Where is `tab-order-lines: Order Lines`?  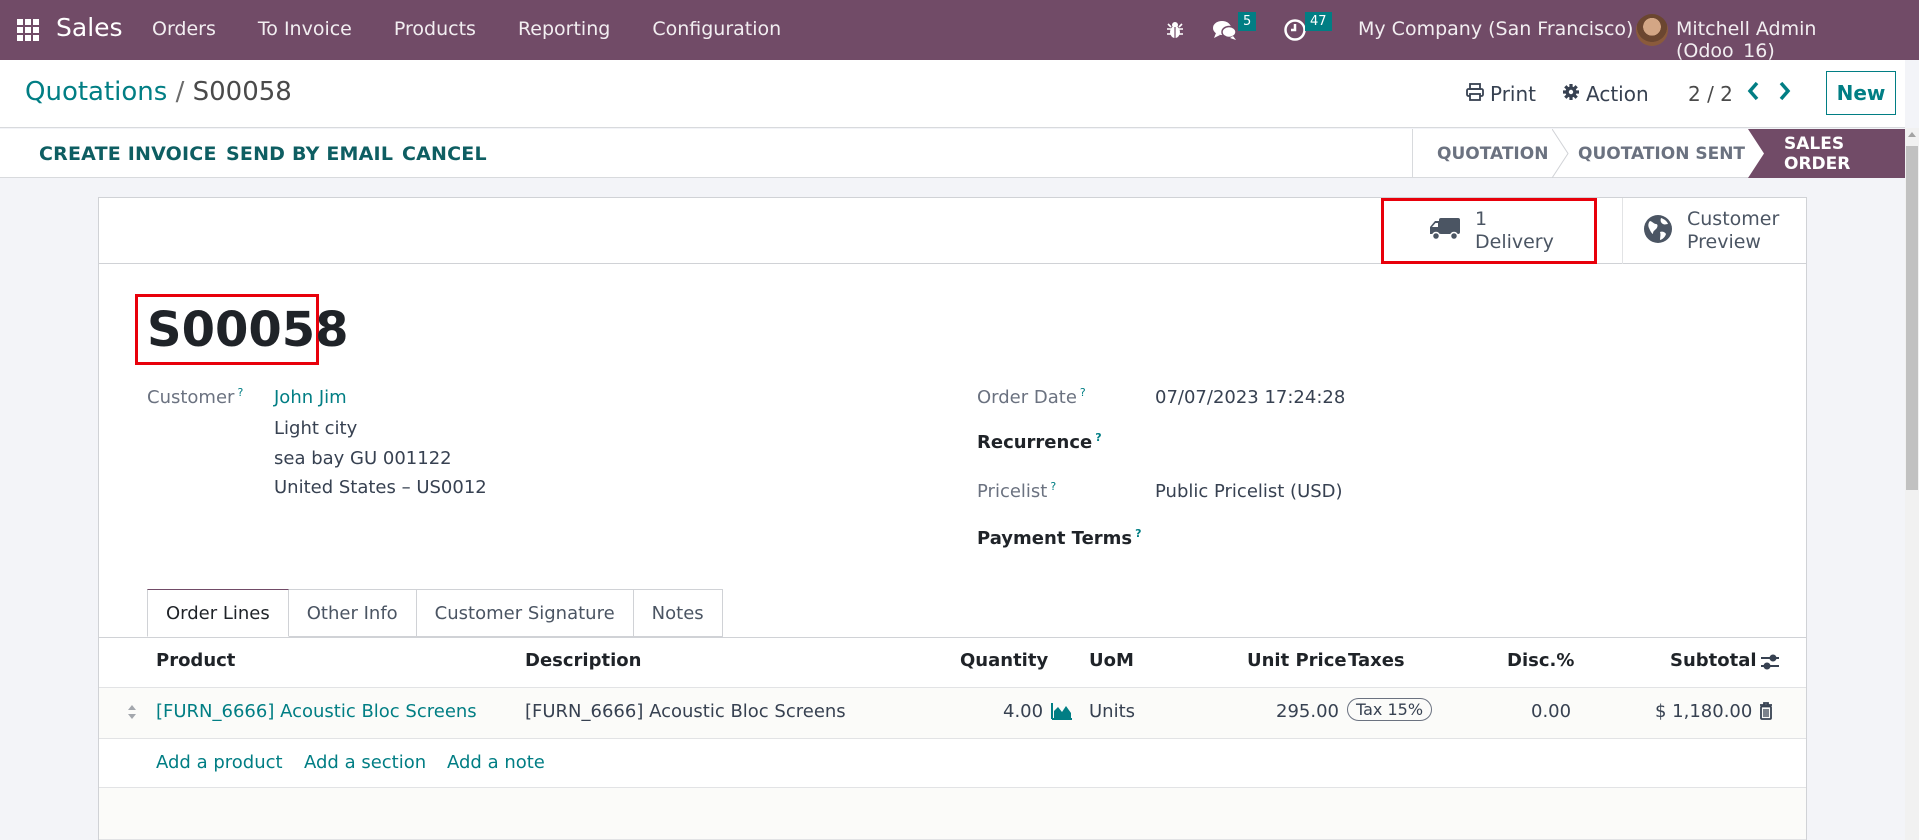
tab-order-lines: Order Lines is located at coordinates (218, 613).